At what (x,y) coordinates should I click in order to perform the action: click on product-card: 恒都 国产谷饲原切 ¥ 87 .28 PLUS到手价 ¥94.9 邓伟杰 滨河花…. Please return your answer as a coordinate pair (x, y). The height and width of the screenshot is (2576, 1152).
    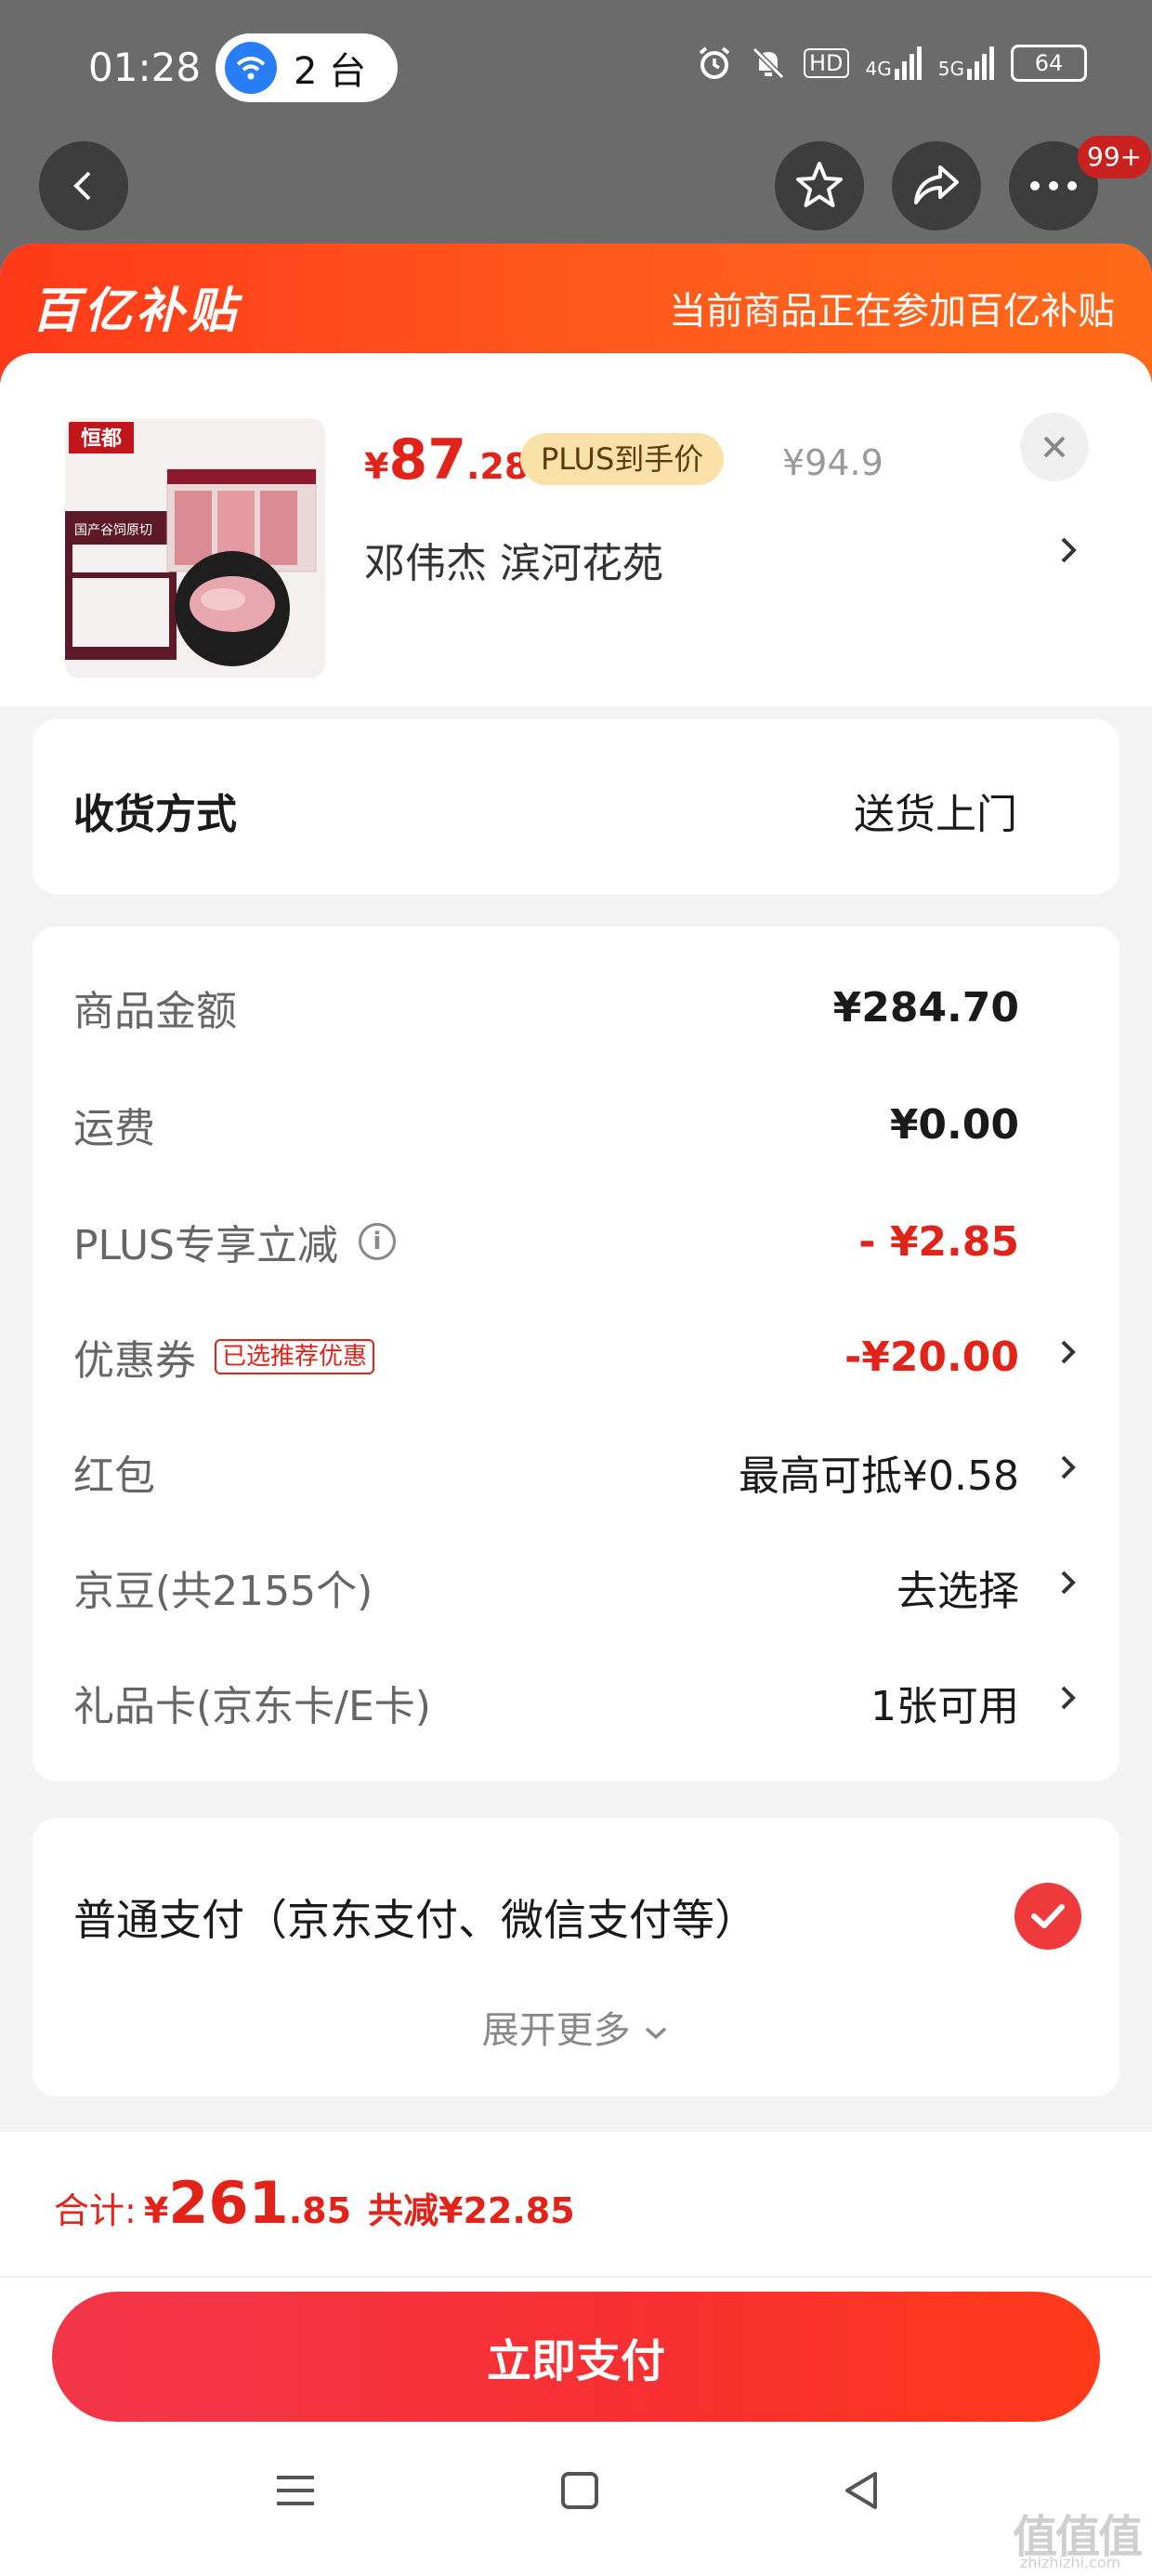
    Looking at the image, I should click on (576, 529).